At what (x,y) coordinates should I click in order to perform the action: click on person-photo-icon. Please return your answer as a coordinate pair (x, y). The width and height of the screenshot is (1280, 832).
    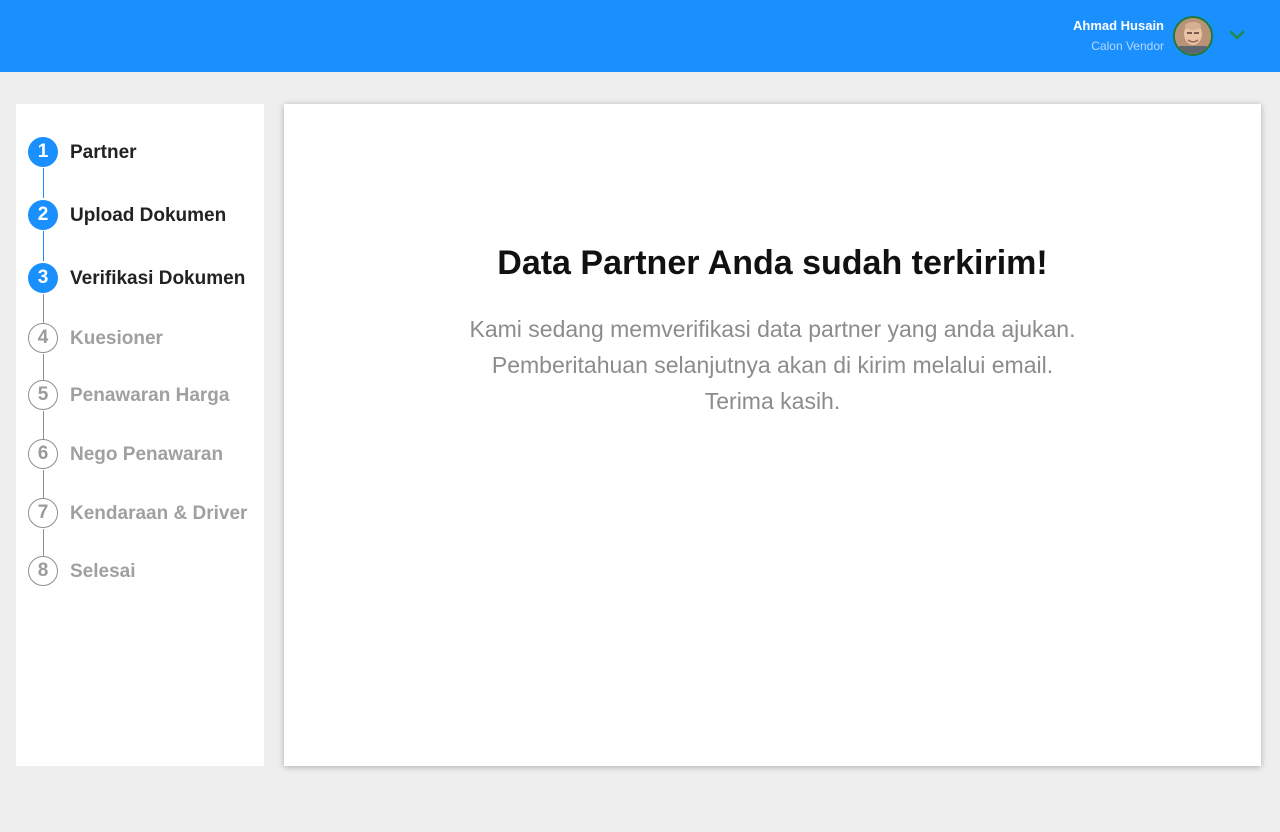
    Looking at the image, I should click on (1193, 36).